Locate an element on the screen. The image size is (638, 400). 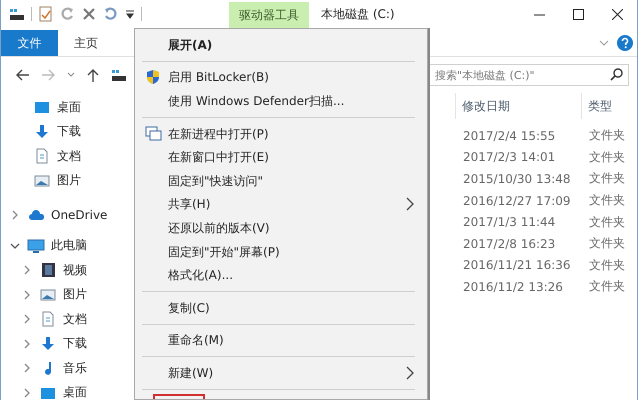
delete-icon is located at coordinates (89, 14).